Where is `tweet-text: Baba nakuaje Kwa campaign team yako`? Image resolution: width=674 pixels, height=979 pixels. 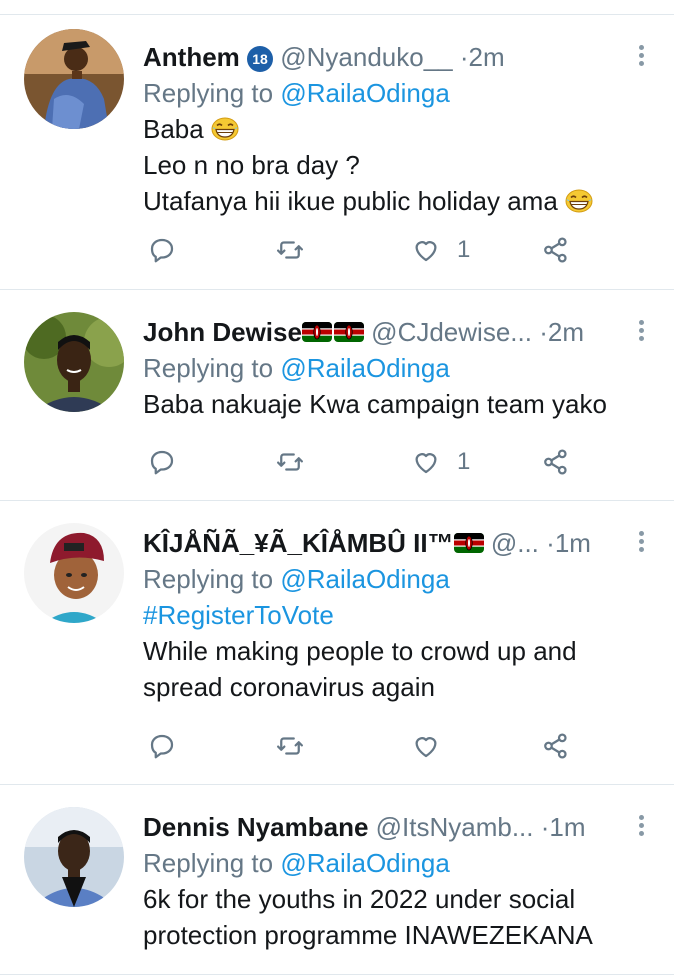 tweet-text: Baba nakuaje Kwa campaign team yako is located at coordinates (398, 404).